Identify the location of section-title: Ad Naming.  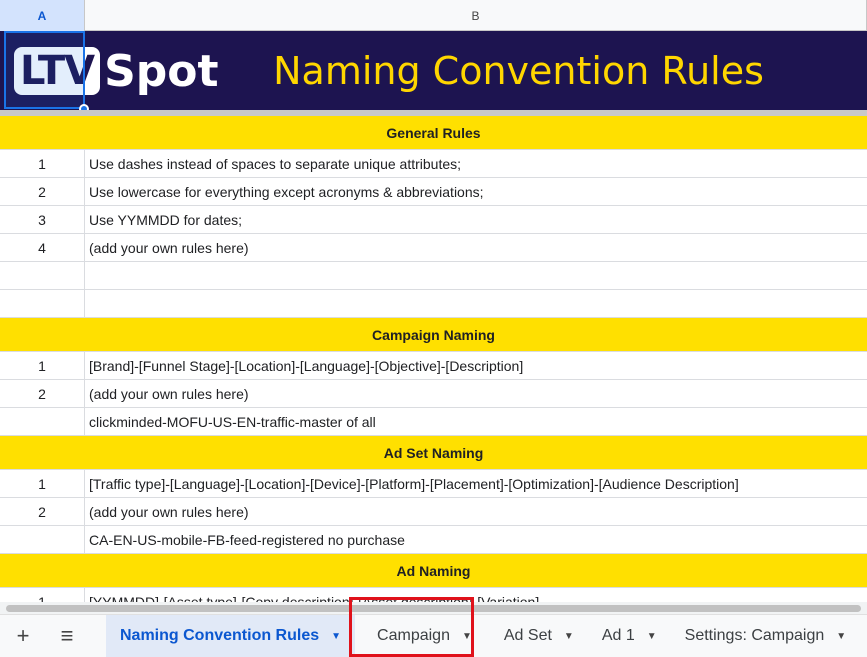
(433, 570).